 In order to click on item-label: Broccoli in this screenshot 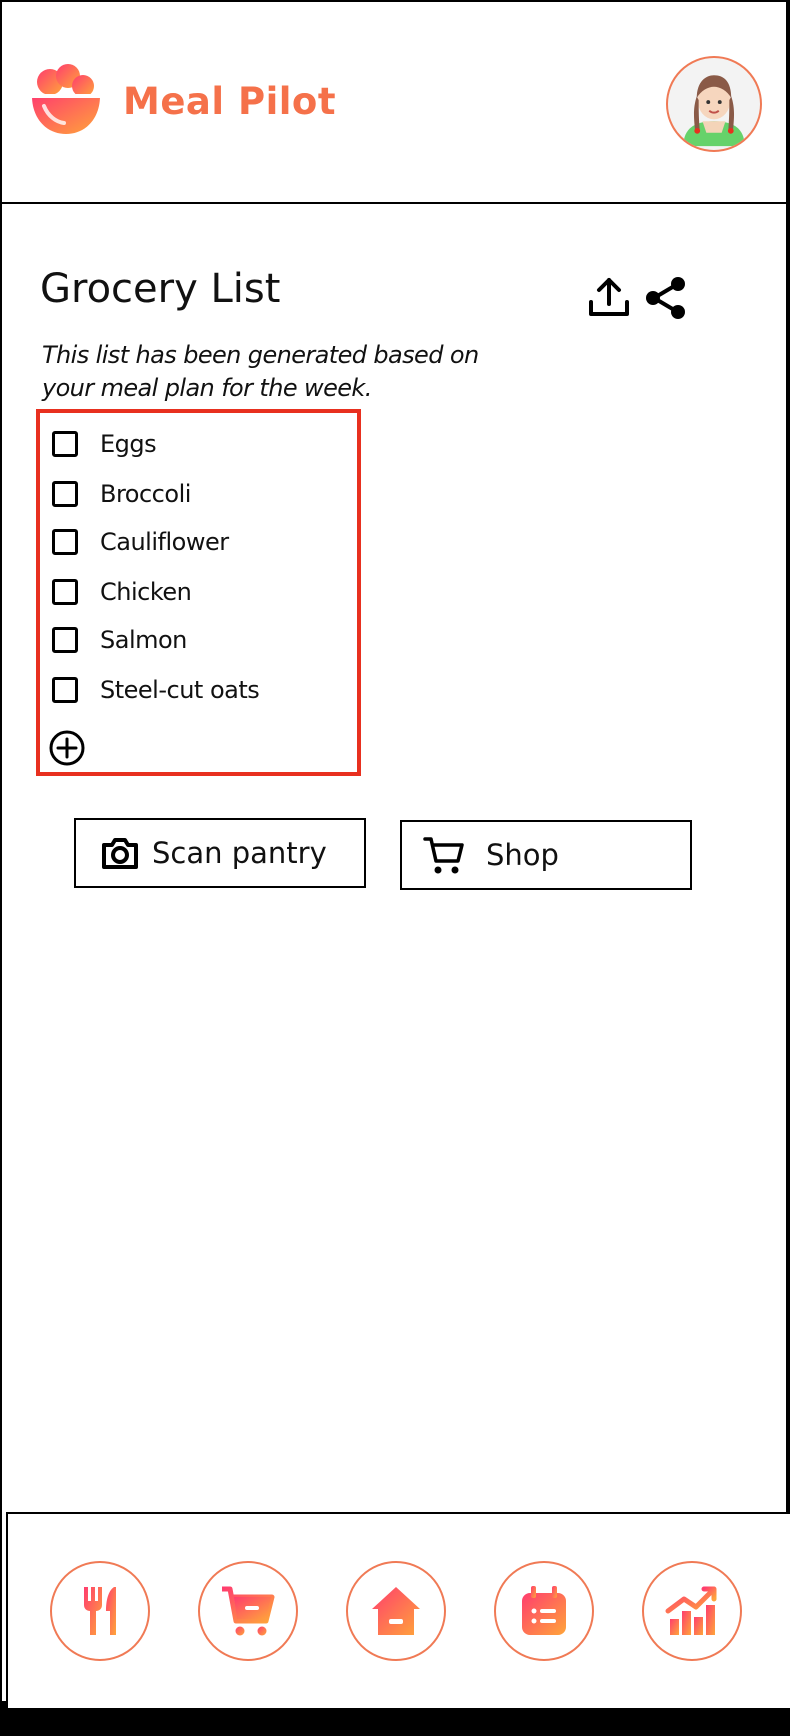, I will do `click(145, 494)`.